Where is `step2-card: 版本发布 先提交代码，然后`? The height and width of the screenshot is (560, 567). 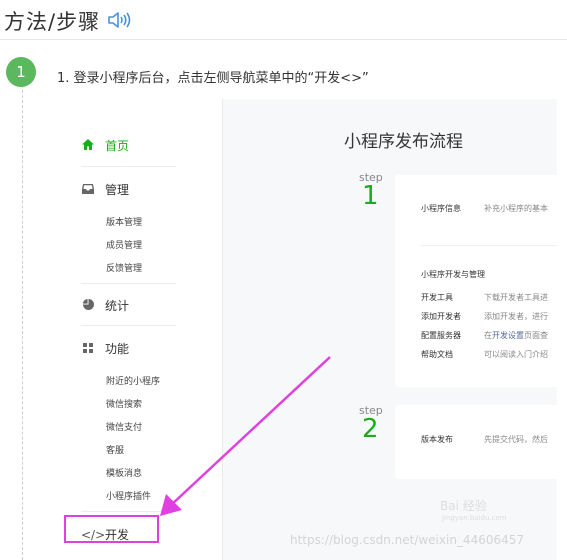
step2-card: 版本发布 先提交代码，然后 is located at coordinates (476, 442).